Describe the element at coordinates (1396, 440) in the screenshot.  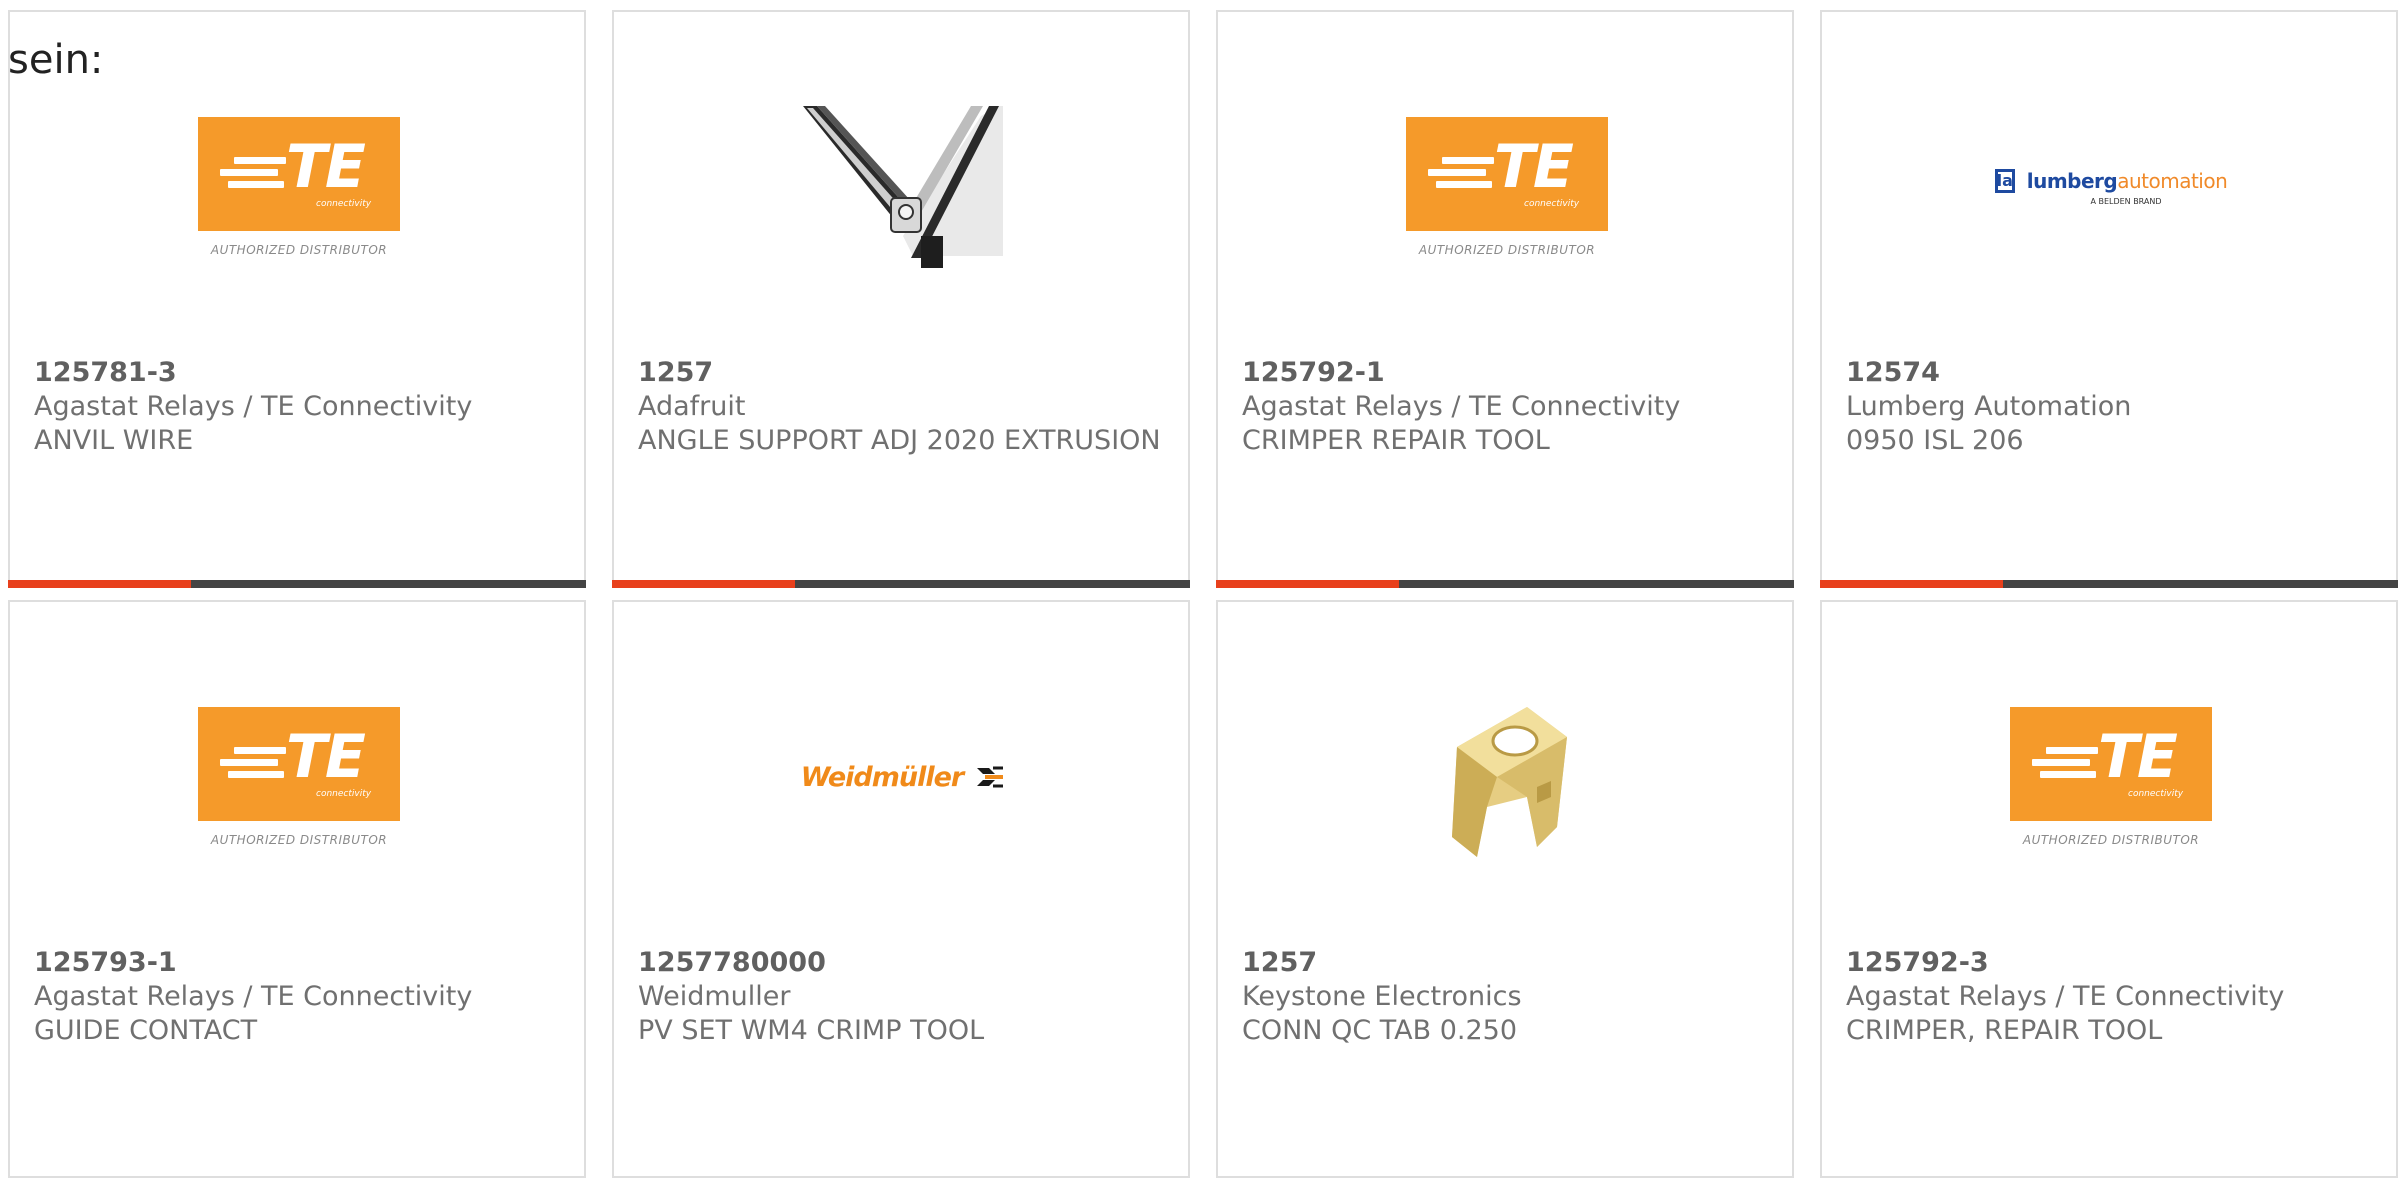
I see `description: CRIMPER REPAIR TOOL` at that location.